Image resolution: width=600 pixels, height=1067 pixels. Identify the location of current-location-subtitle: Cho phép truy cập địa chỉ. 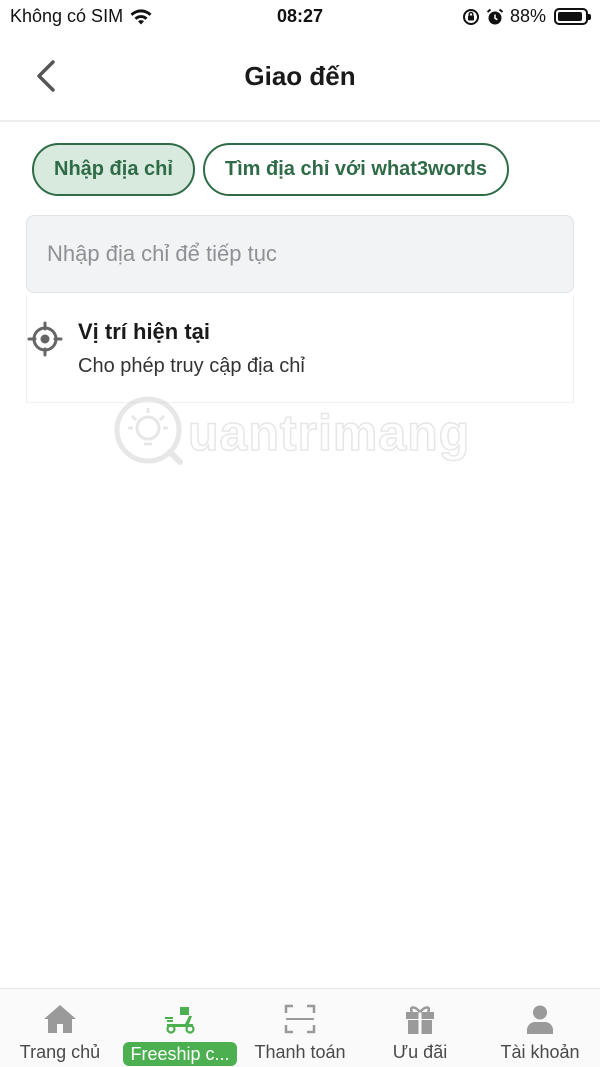
(191, 366).